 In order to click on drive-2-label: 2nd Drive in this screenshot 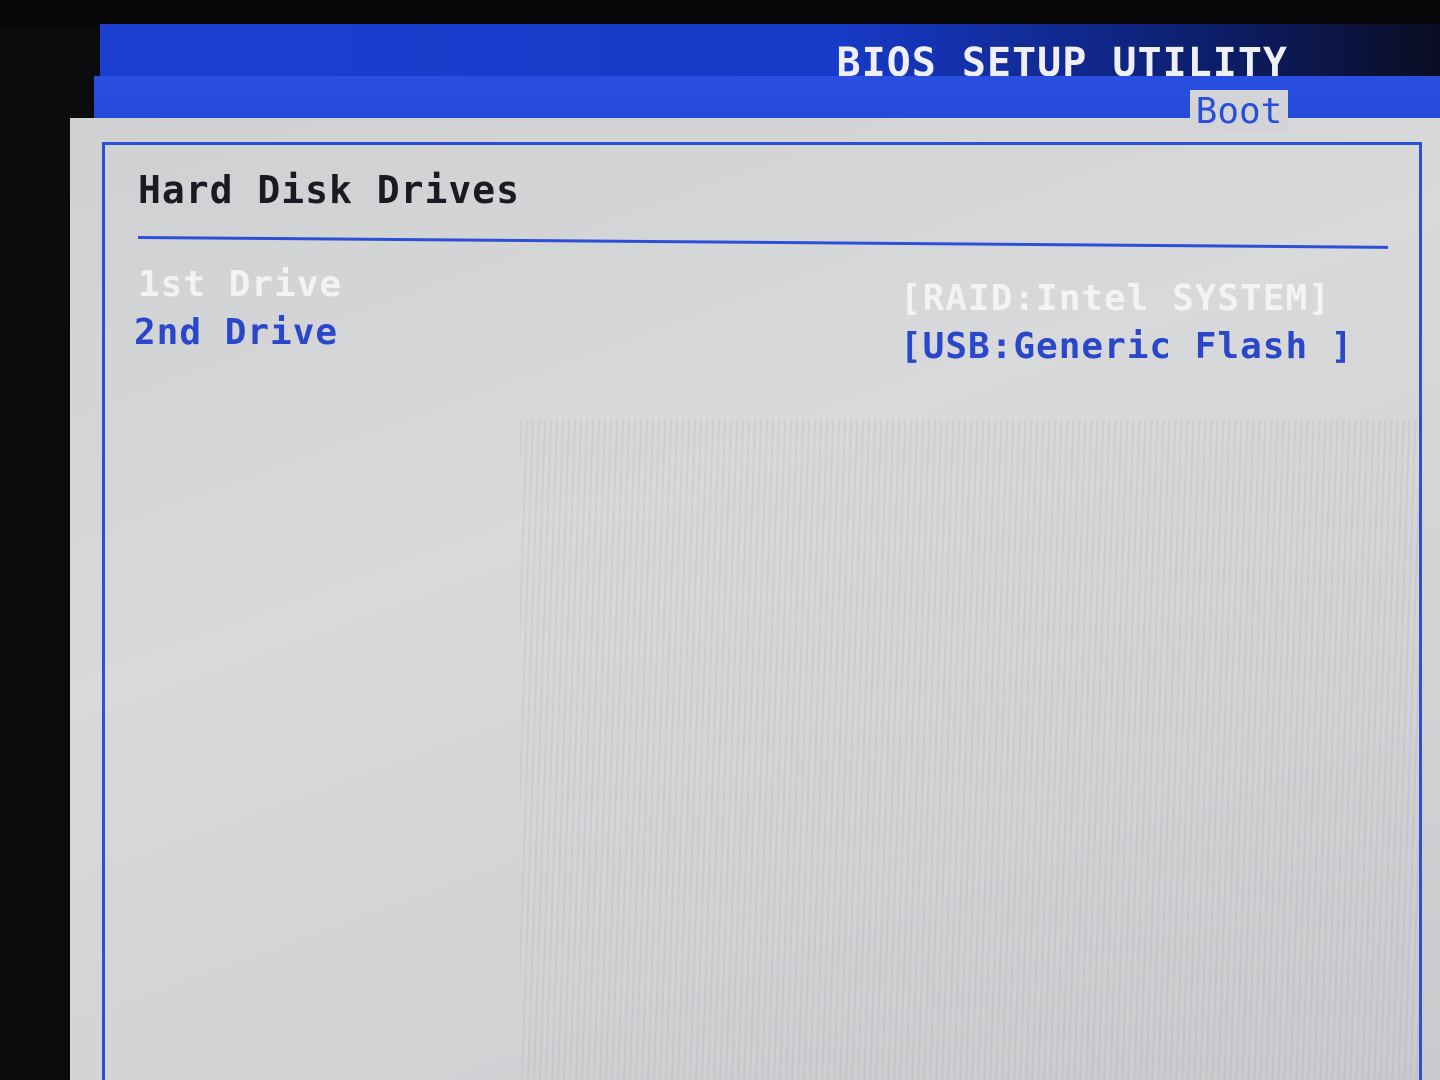, I will do `click(236, 332)`.